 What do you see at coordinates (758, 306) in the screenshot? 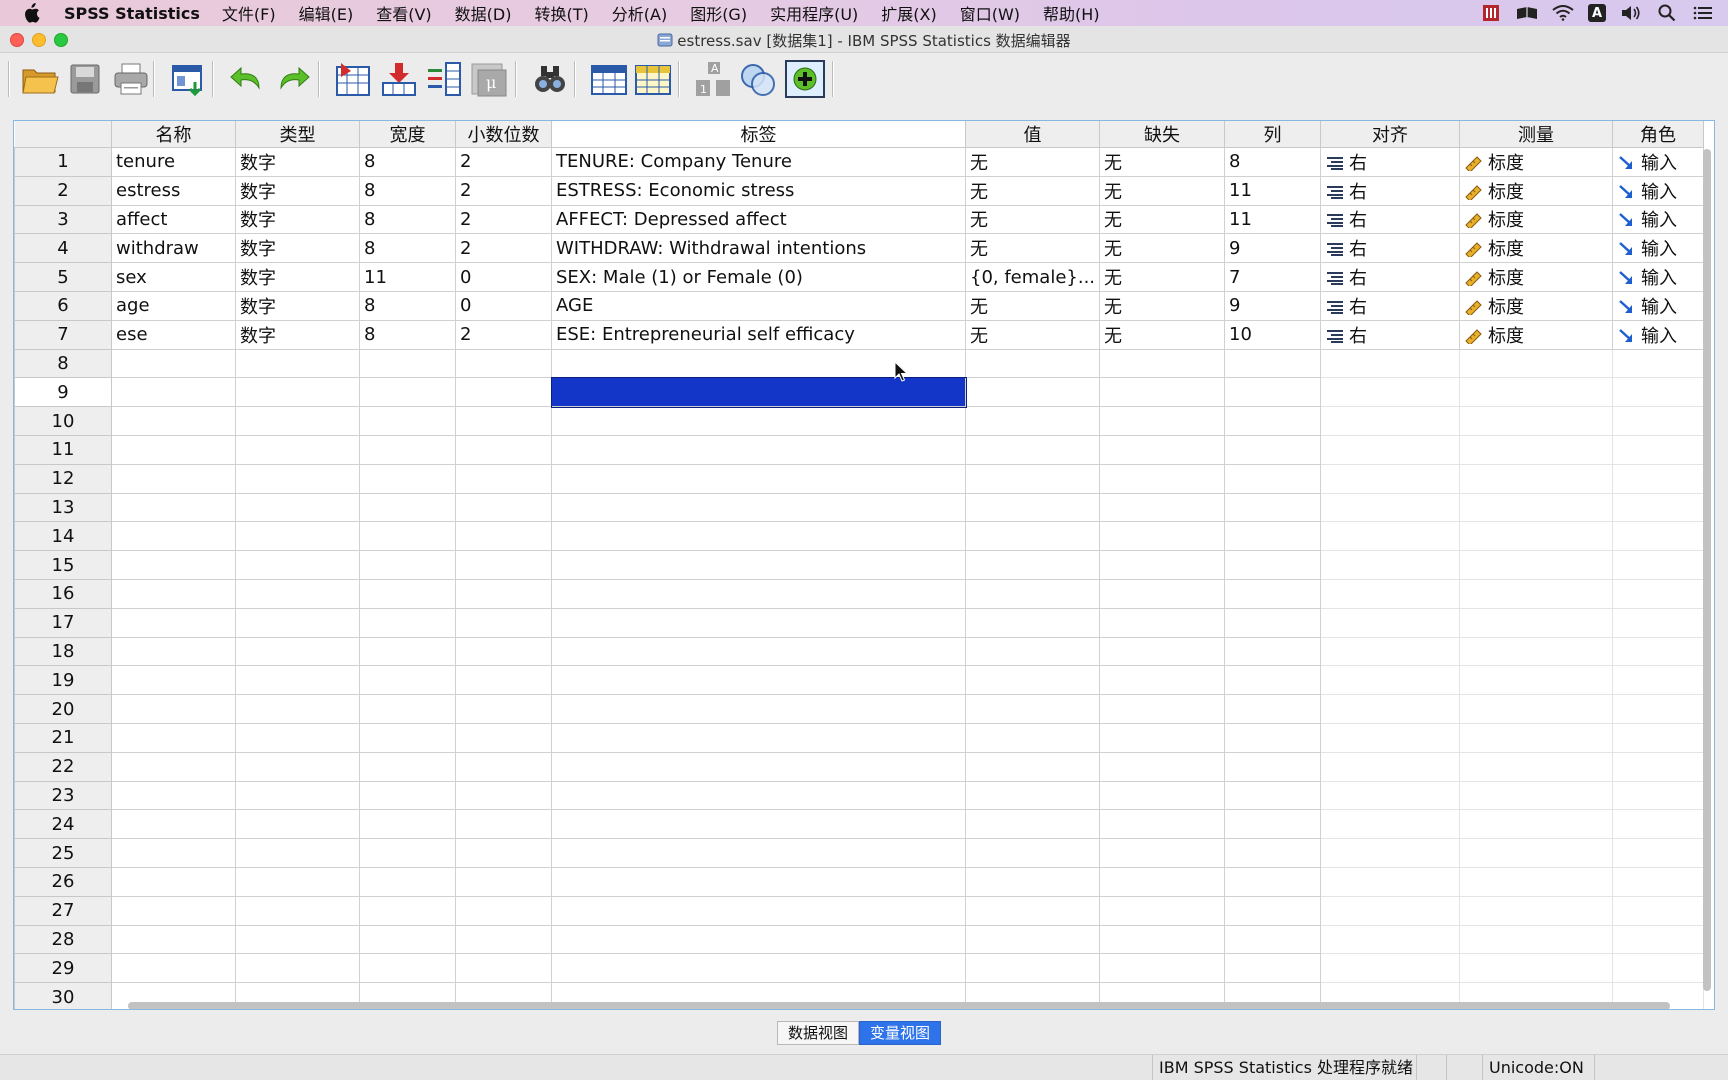
I see `cell-label: AGE` at bounding box center [758, 306].